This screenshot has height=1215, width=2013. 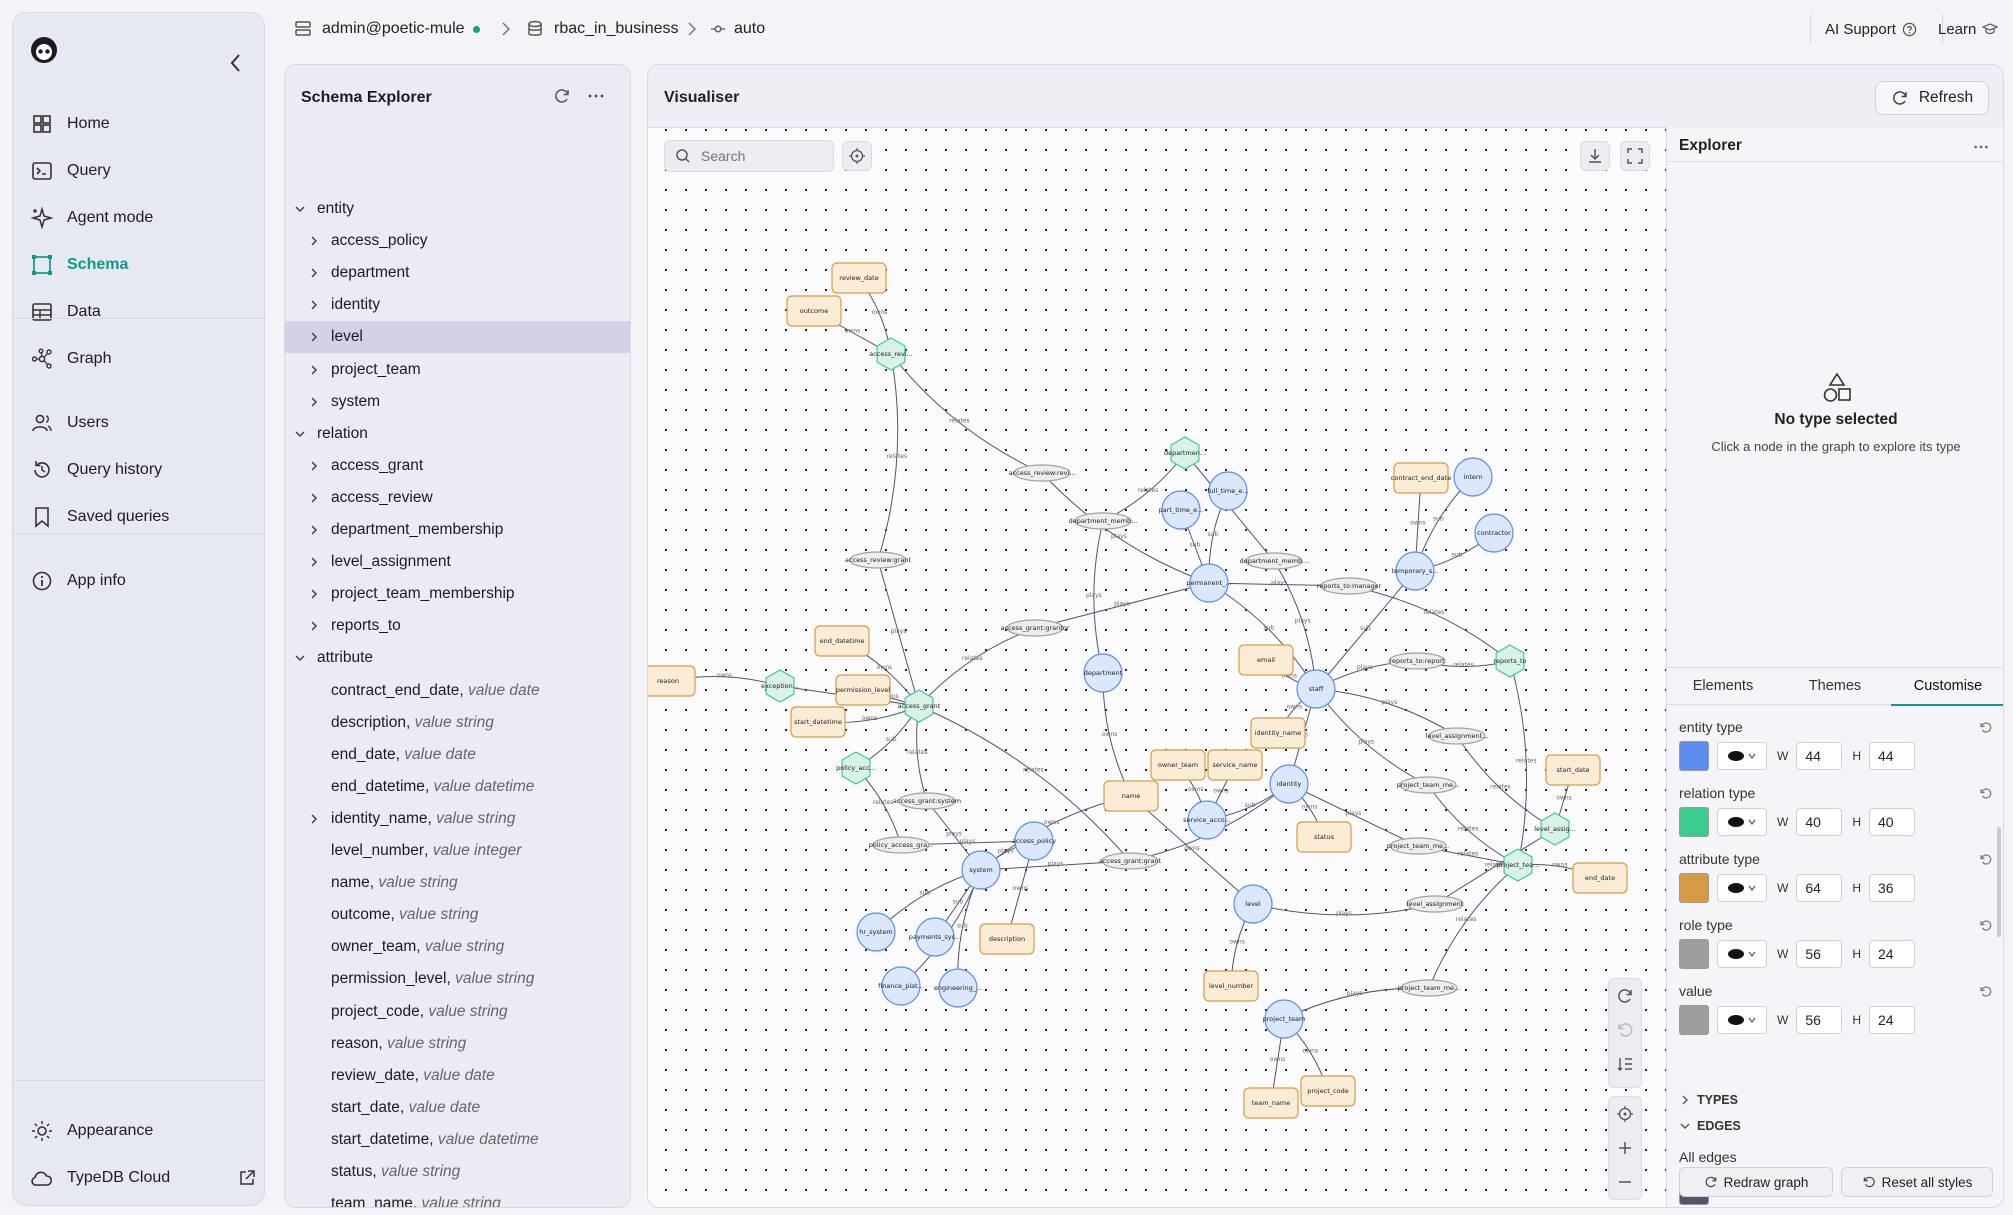 What do you see at coordinates (1284, 1019) in the screenshot?
I see `graph-node-entity: project_team` at bounding box center [1284, 1019].